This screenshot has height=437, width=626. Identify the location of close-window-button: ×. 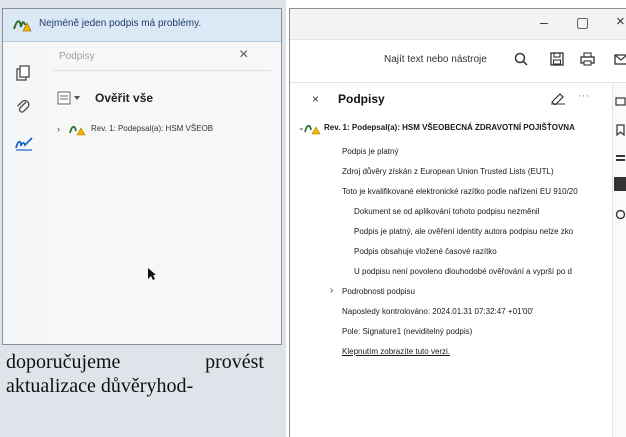
(620, 21).